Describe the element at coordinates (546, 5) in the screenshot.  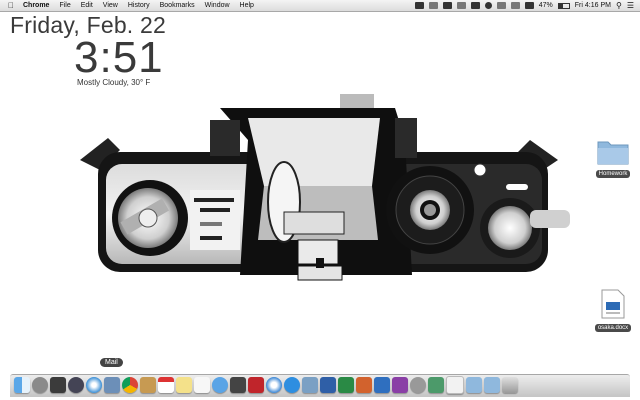
I see `battery-percent: 47%` at that location.